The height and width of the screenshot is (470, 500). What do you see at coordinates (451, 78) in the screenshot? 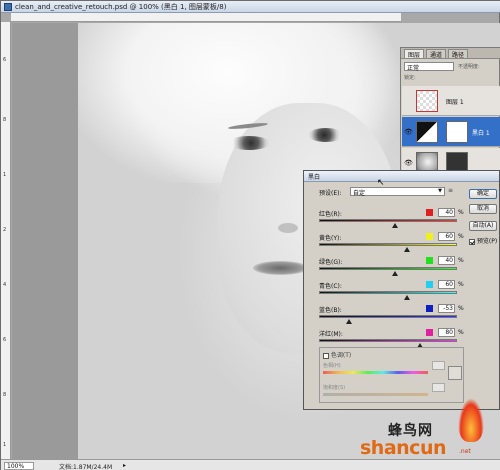
I see `lock-row: 锁定:` at bounding box center [451, 78].